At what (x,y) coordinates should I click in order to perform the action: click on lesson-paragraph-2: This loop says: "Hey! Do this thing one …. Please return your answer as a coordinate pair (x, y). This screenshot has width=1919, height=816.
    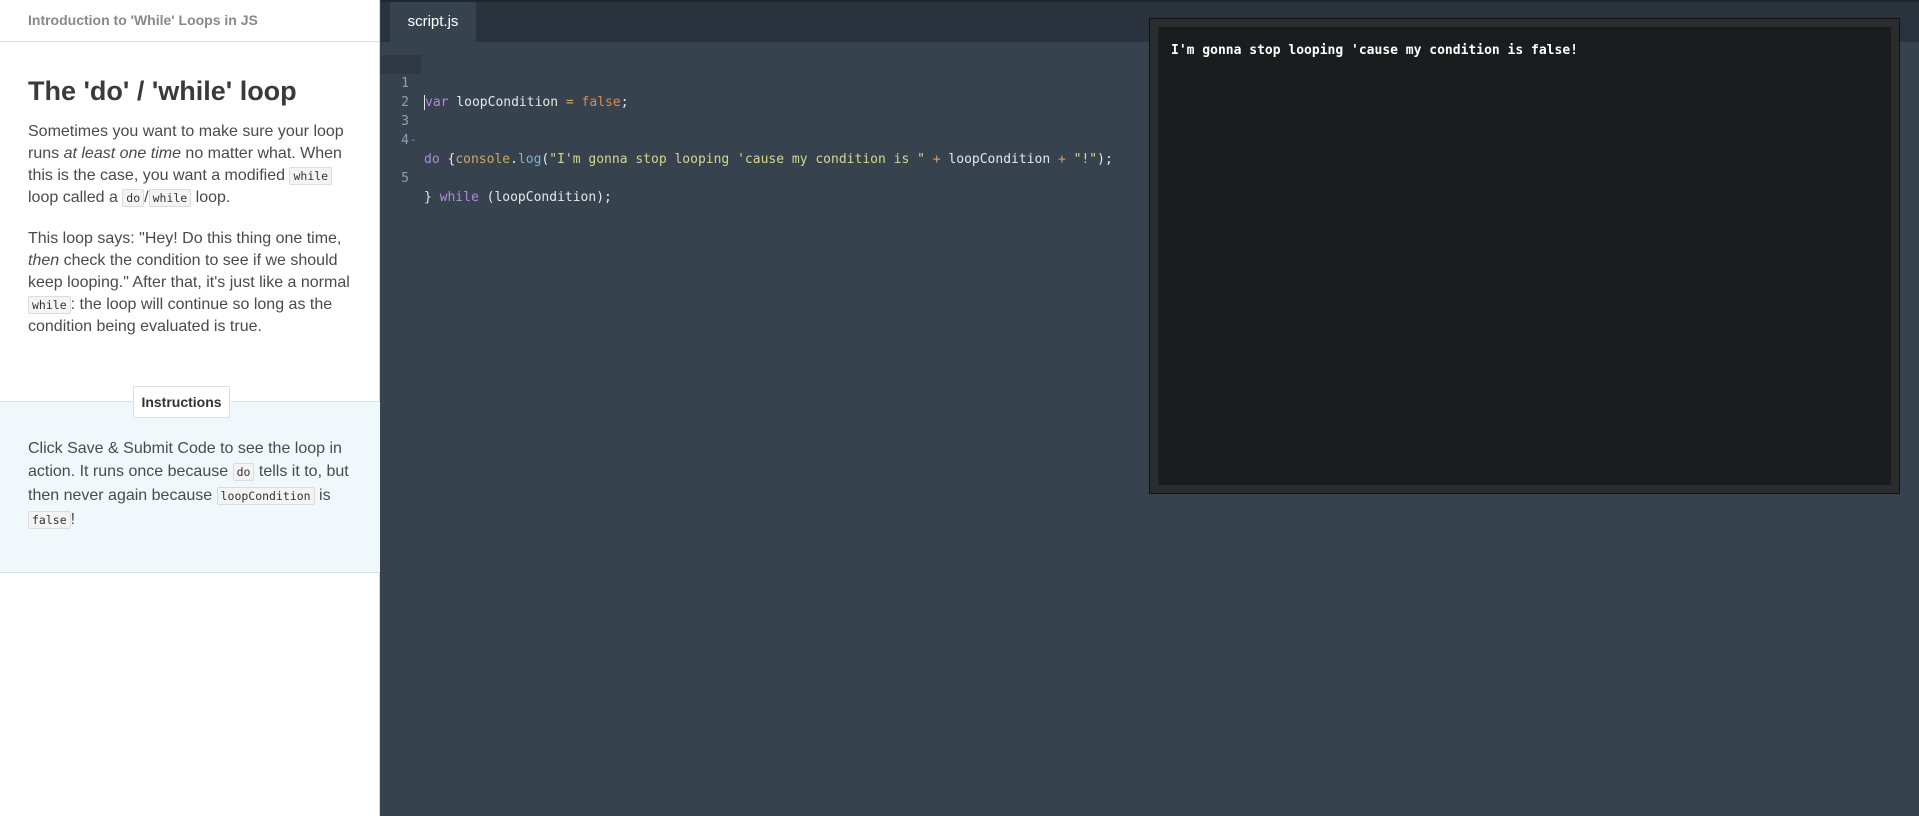
    Looking at the image, I should click on (189, 282).